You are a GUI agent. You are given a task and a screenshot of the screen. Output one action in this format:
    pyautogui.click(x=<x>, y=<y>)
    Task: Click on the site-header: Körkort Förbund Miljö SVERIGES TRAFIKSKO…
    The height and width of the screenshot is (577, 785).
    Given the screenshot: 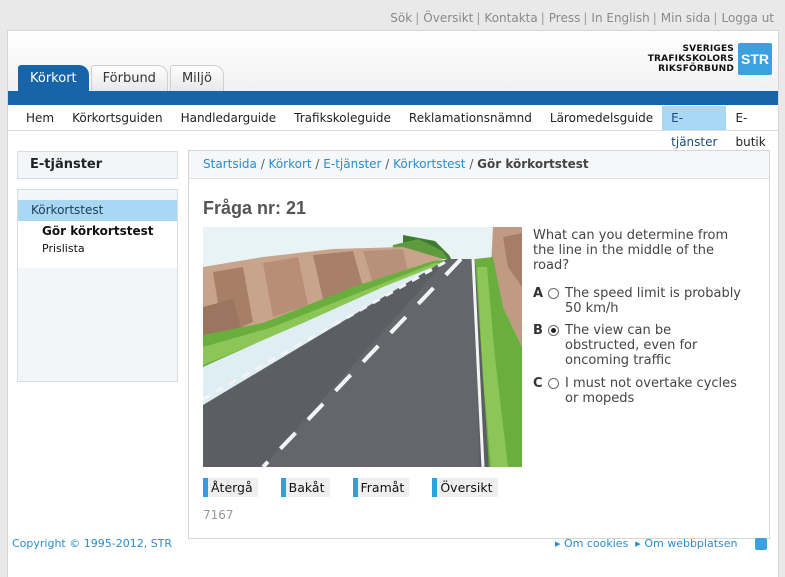 What is the action you would take?
    pyautogui.click(x=393, y=61)
    